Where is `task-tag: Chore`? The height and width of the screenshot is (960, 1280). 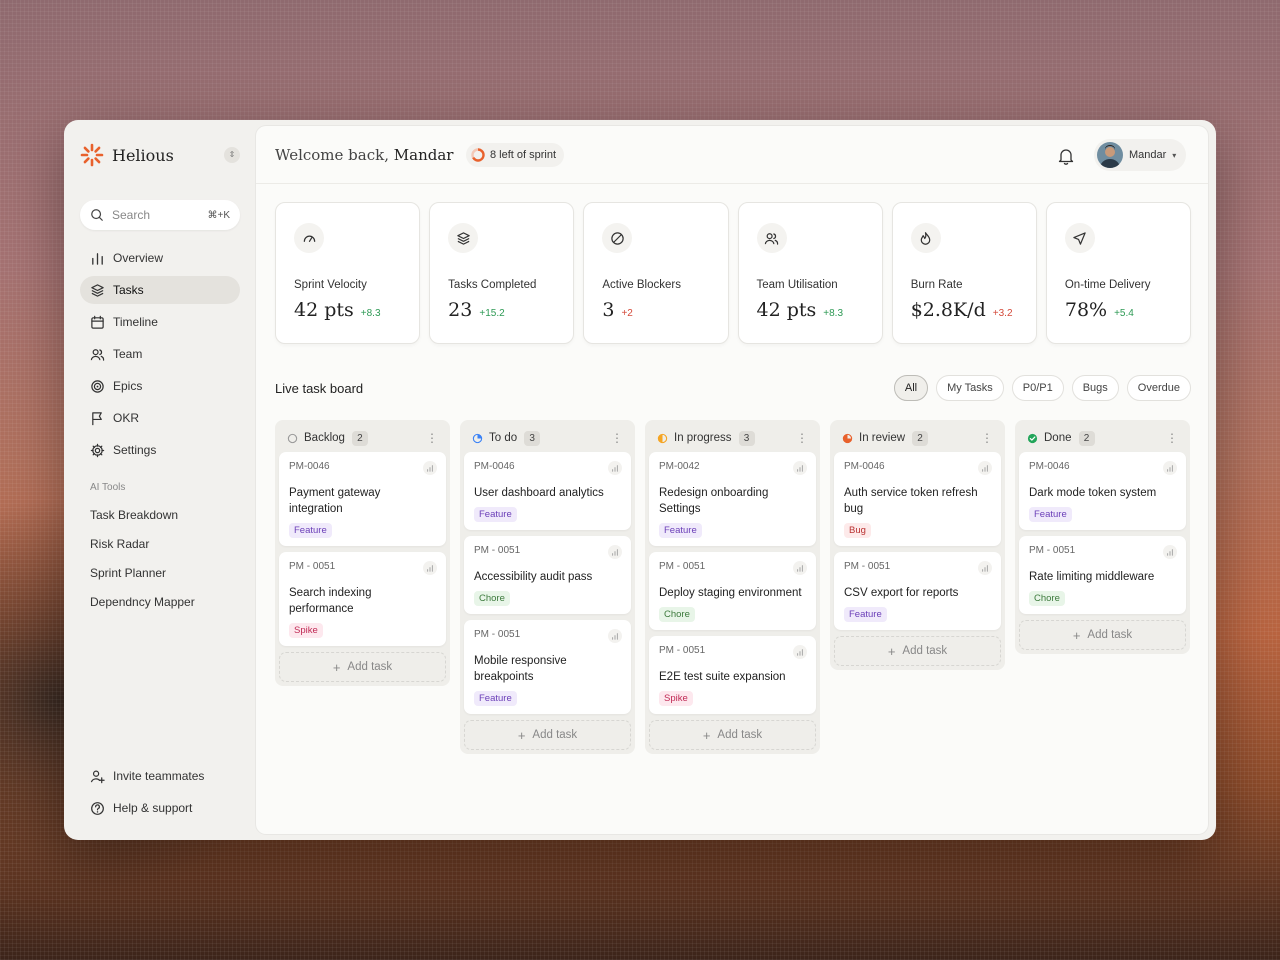 task-tag: Chore is located at coordinates (1047, 598).